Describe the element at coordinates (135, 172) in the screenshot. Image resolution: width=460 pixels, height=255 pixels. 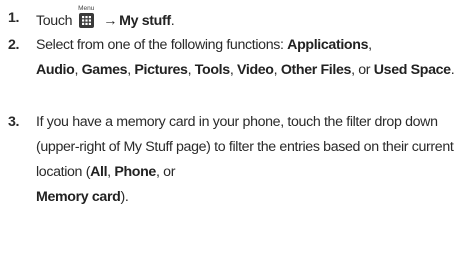
I see `location-phone: Phone` at that location.